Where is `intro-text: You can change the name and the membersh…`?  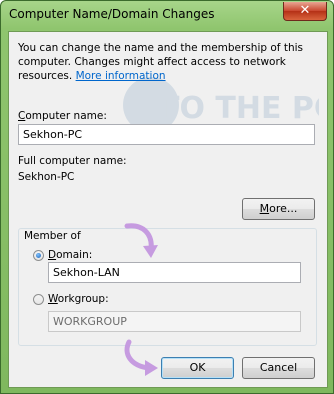 intro-text: You can change the name and the membersh… is located at coordinates (170, 62).